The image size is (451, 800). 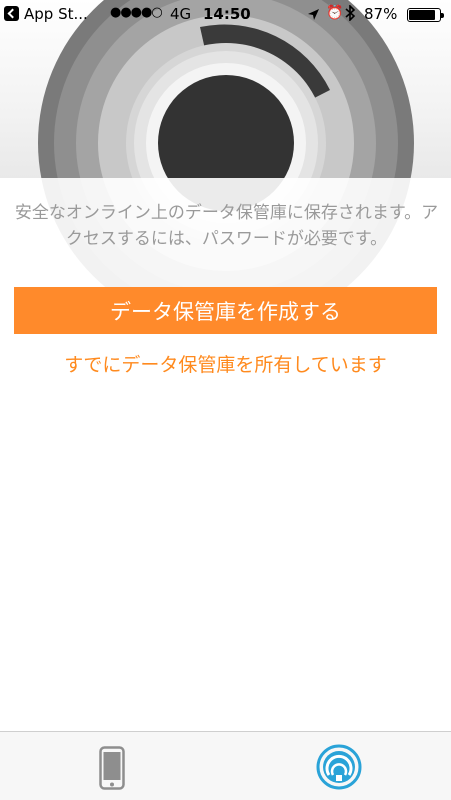 What do you see at coordinates (225, 363) in the screenshot?
I see `already-have-vault-link: すでにデータ保管庫を所有しています` at bounding box center [225, 363].